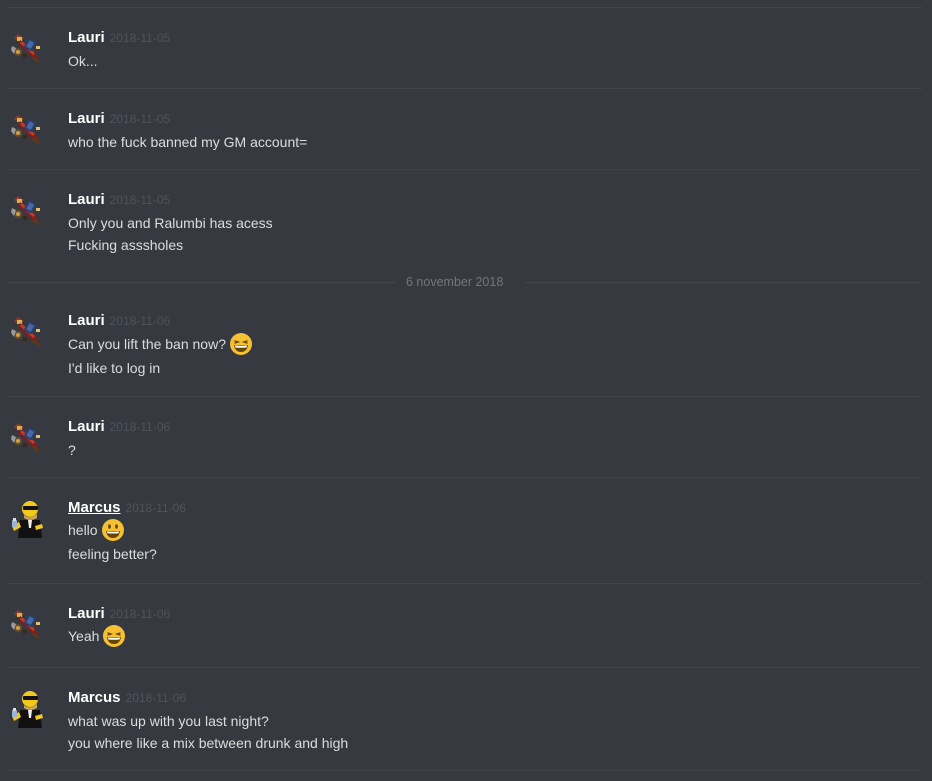  I want to click on message-line: Yeah, so click(97, 636).